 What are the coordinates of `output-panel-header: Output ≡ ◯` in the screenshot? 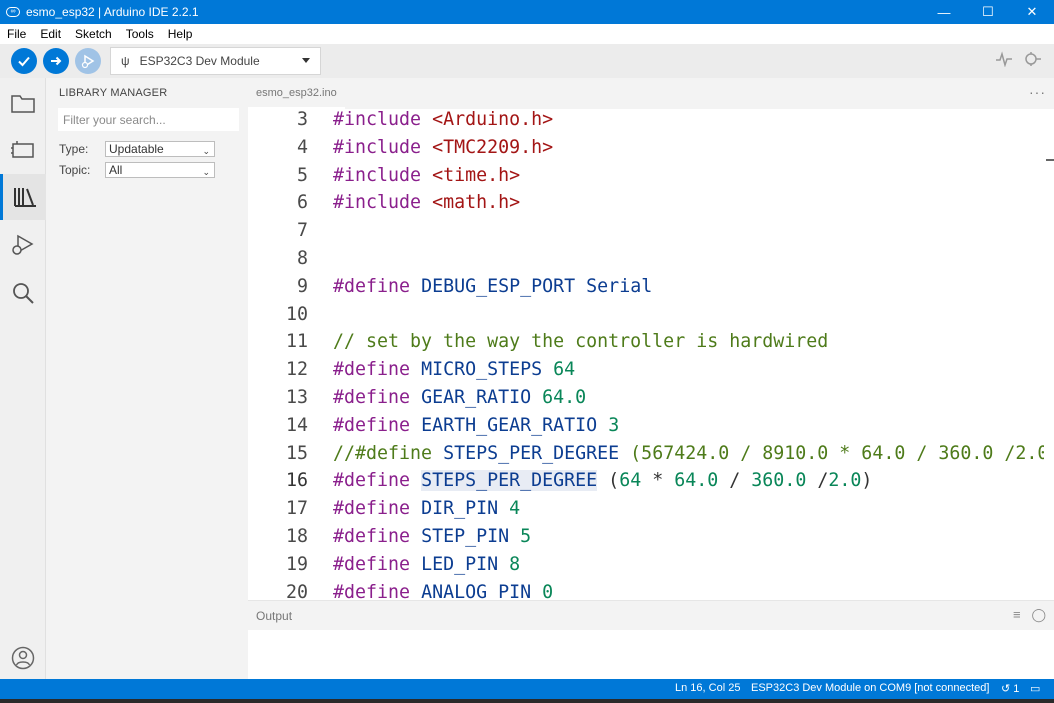 It's located at (651, 615).